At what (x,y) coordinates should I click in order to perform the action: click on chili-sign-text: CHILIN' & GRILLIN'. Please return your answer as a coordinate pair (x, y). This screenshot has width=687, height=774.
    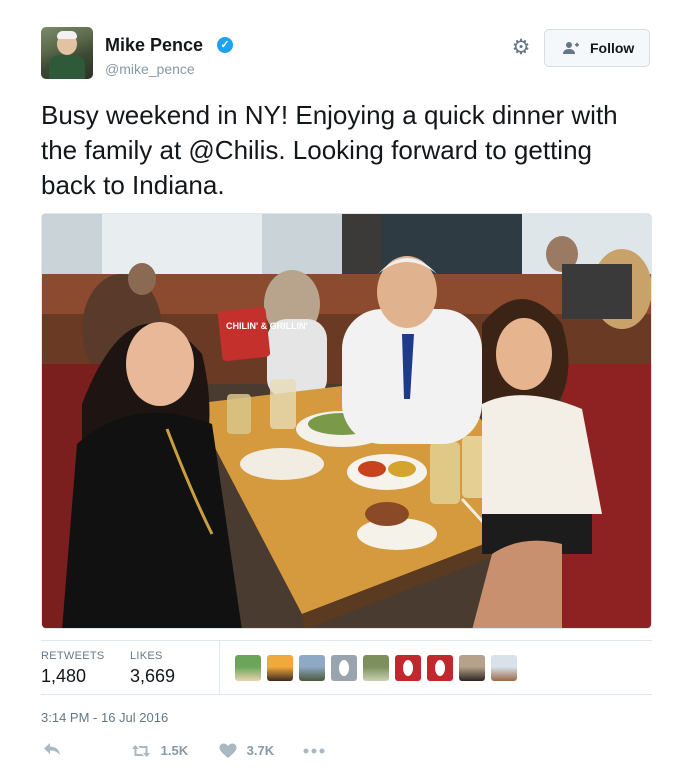
    Looking at the image, I should click on (267, 326).